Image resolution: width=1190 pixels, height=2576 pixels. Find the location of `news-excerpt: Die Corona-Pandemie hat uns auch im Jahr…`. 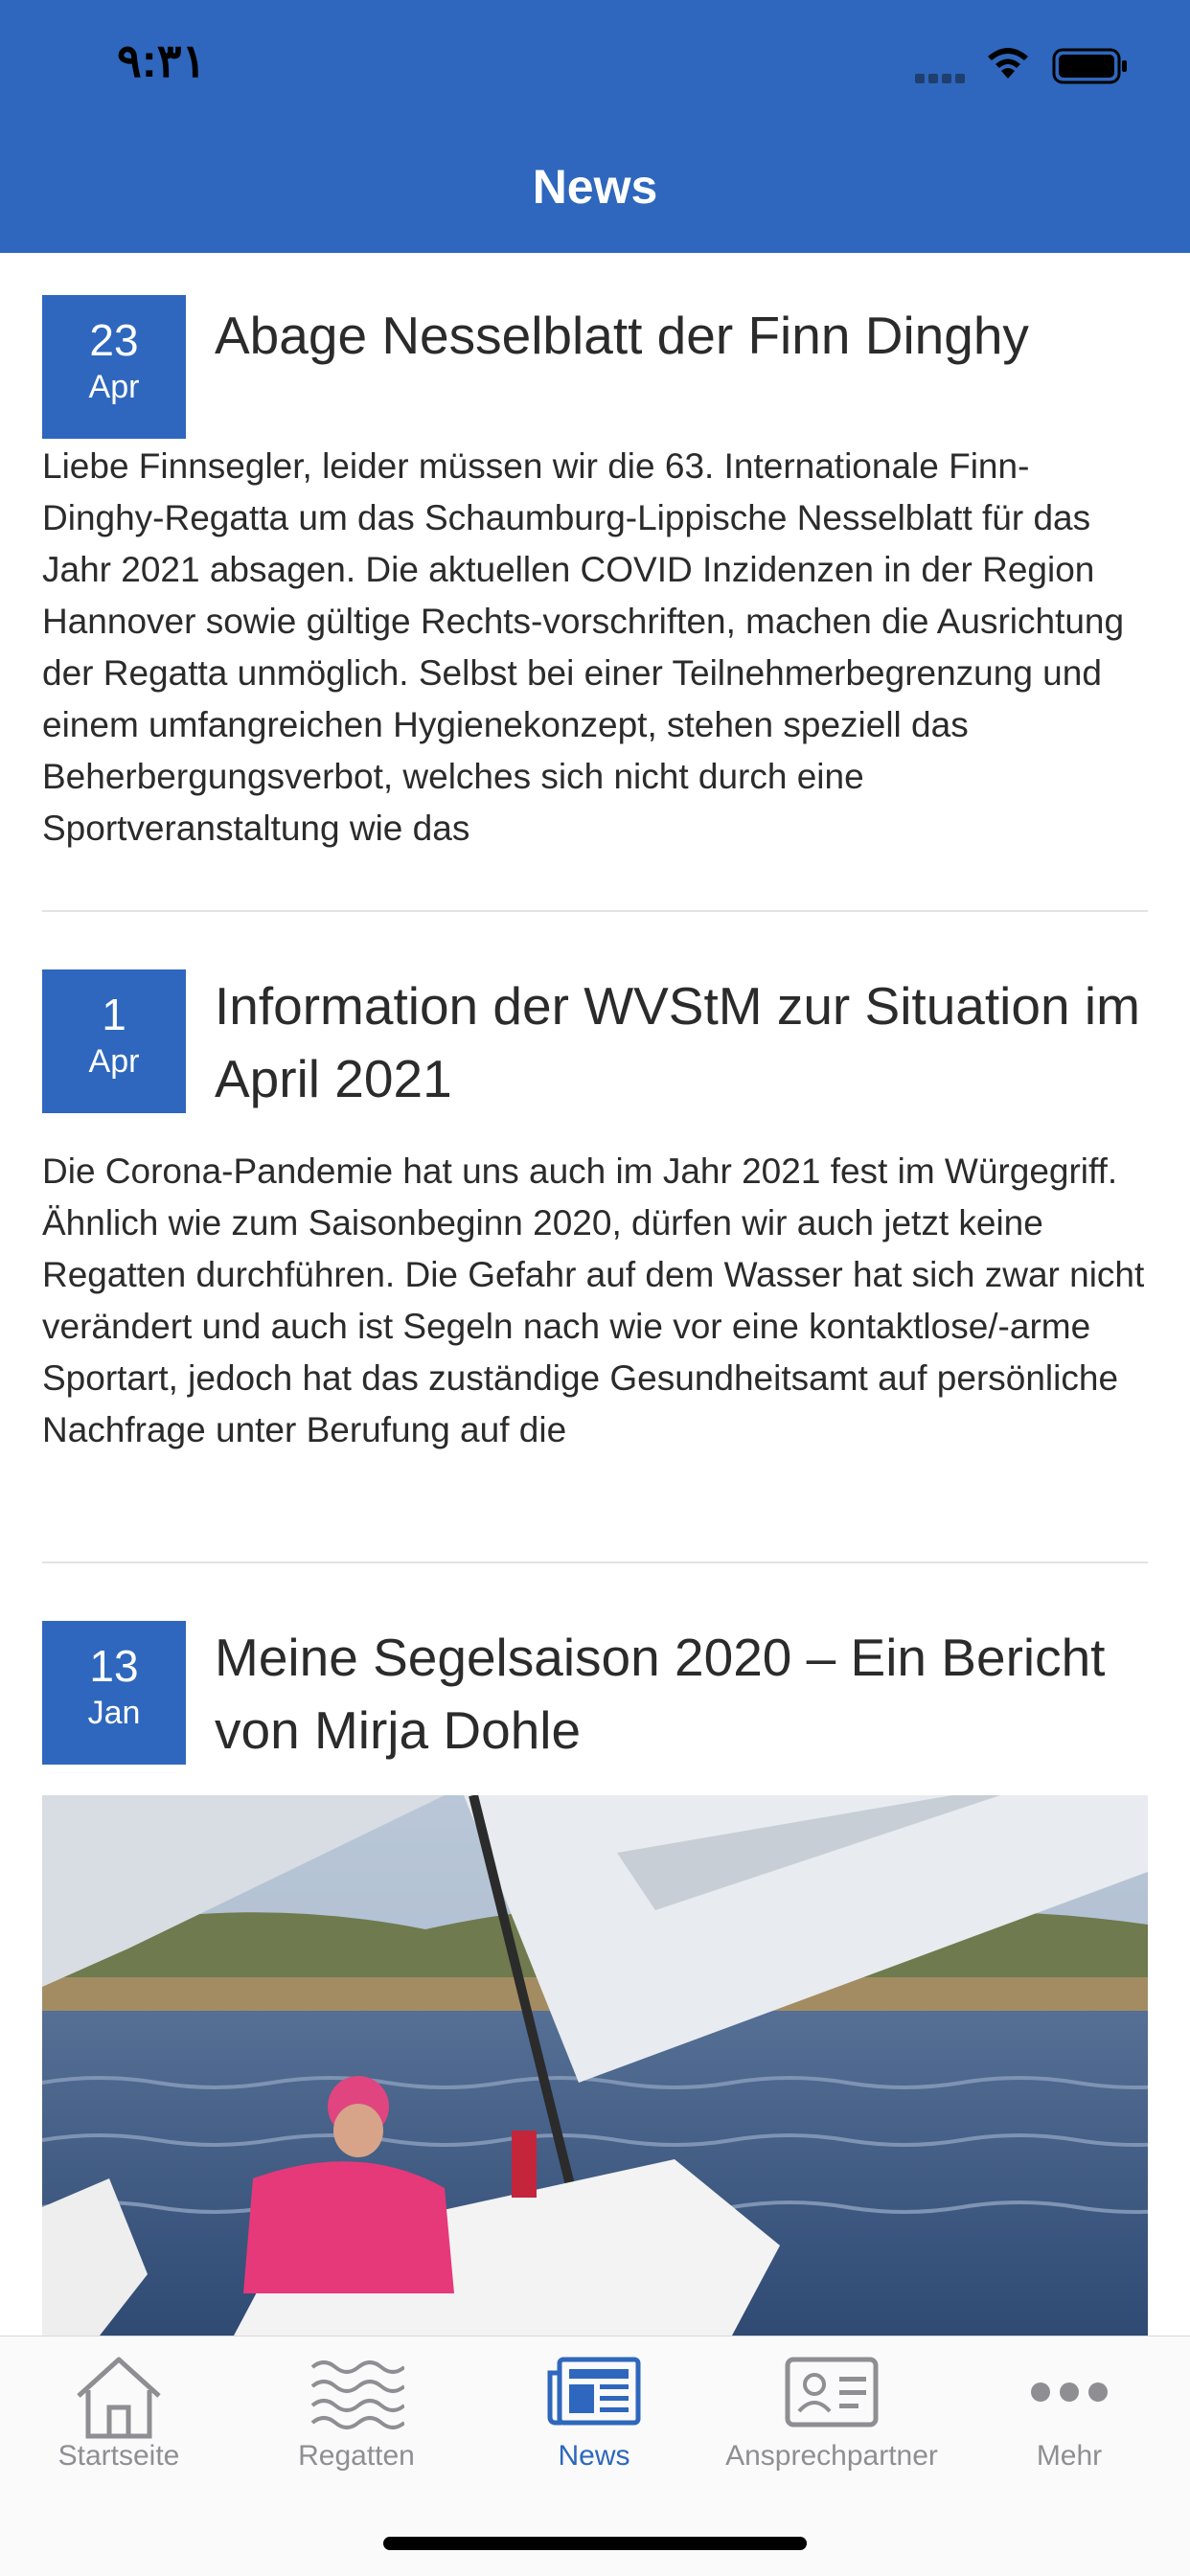

news-excerpt: Die Corona-Pandemie hat uns auch im Jahr… is located at coordinates (593, 1300).